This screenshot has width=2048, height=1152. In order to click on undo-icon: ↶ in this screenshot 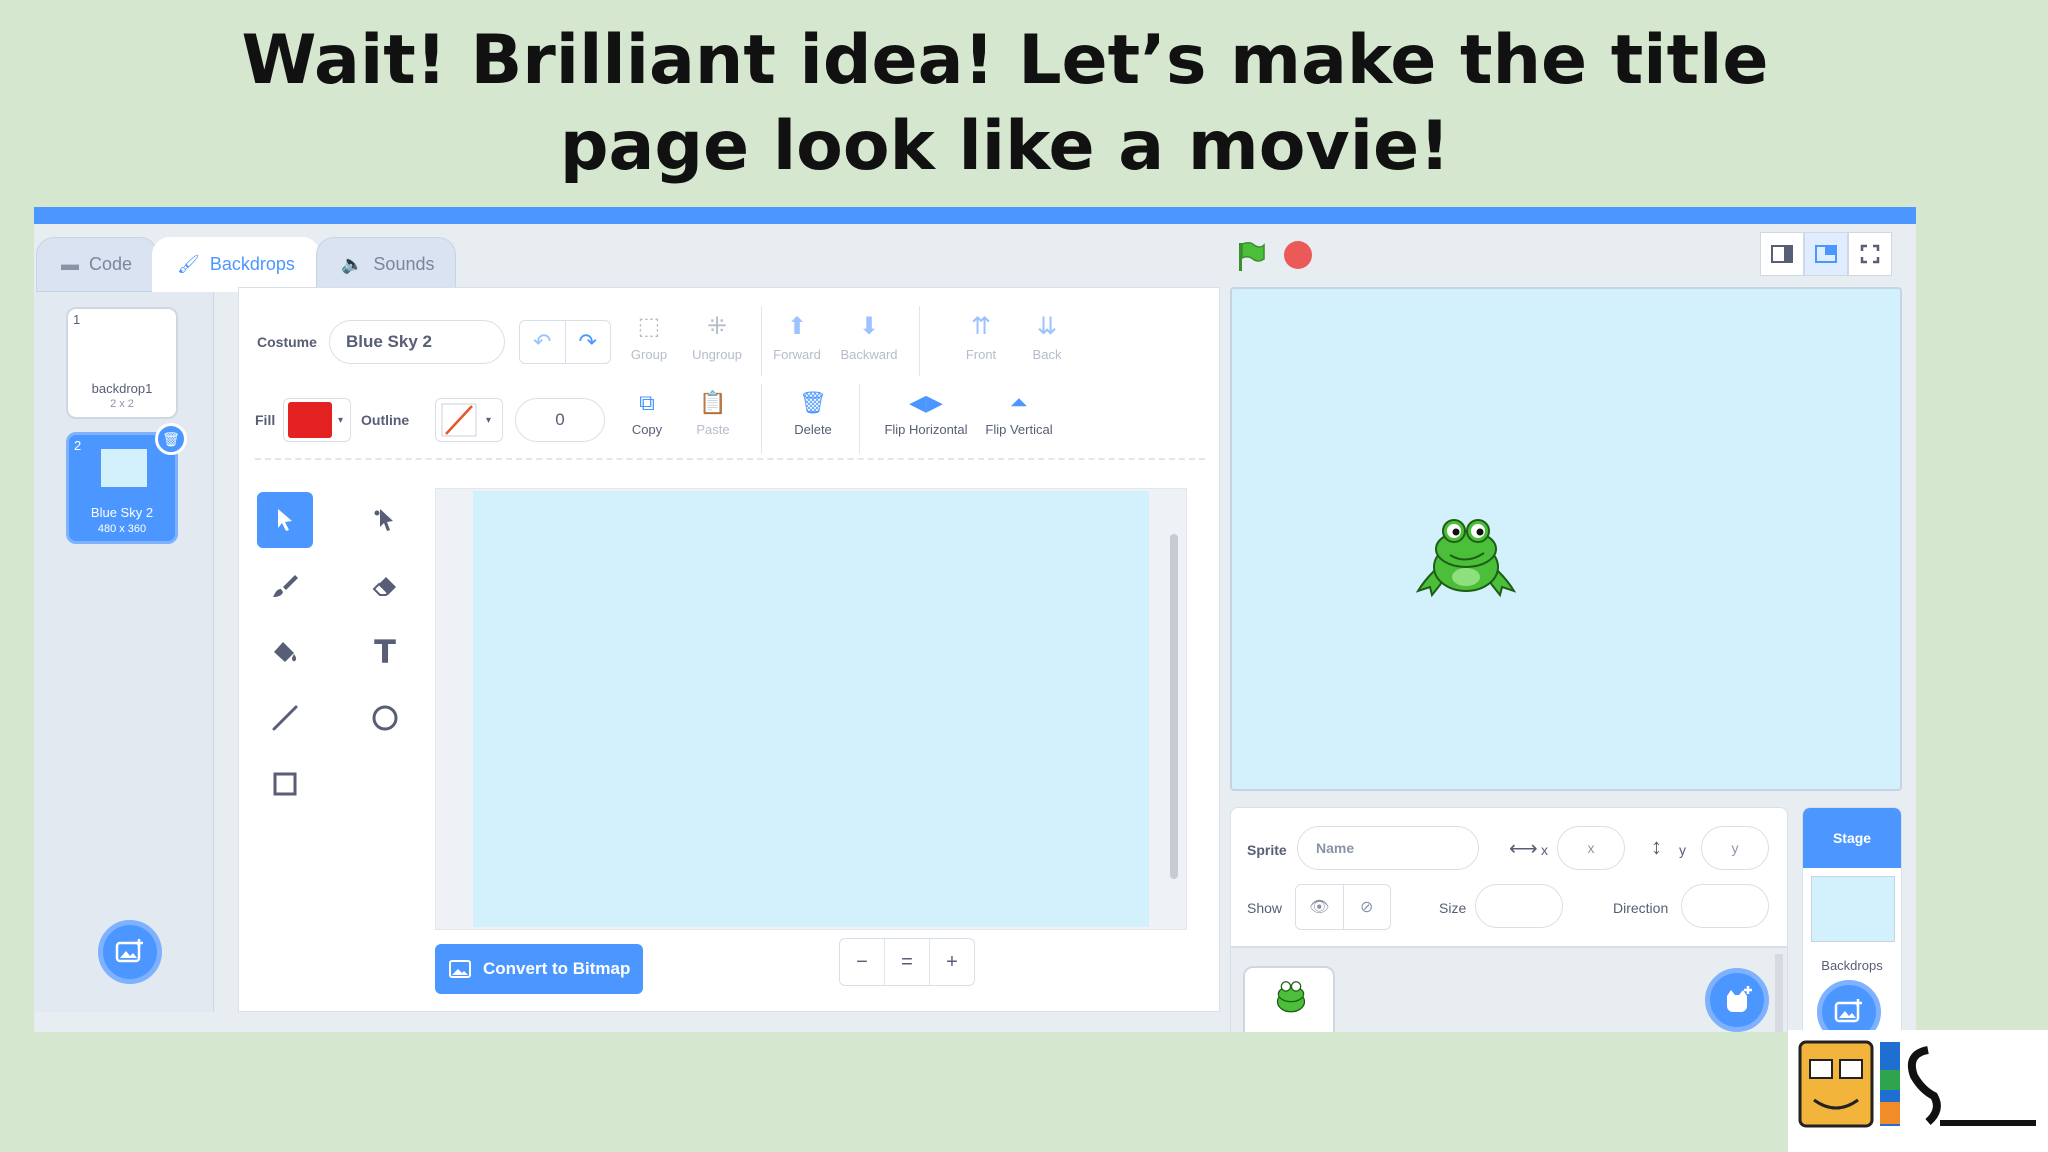, I will do `click(542, 341)`.